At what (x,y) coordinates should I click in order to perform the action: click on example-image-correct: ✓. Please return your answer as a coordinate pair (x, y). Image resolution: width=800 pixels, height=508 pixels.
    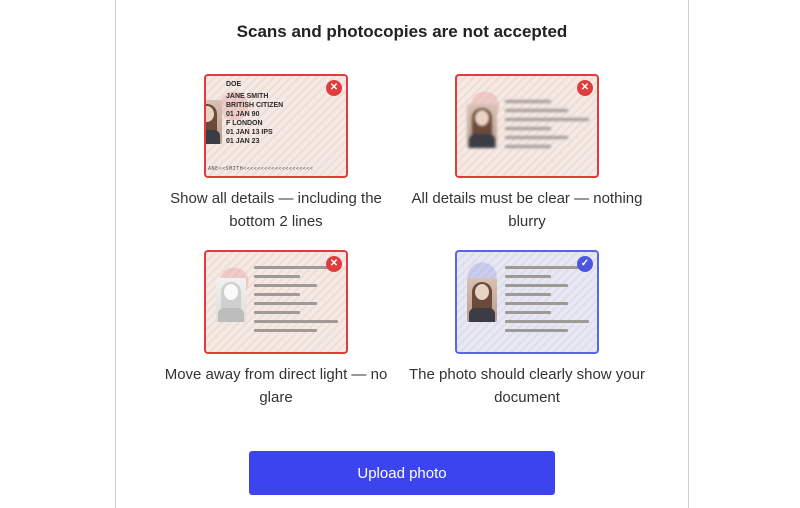
    Looking at the image, I should click on (527, 302).